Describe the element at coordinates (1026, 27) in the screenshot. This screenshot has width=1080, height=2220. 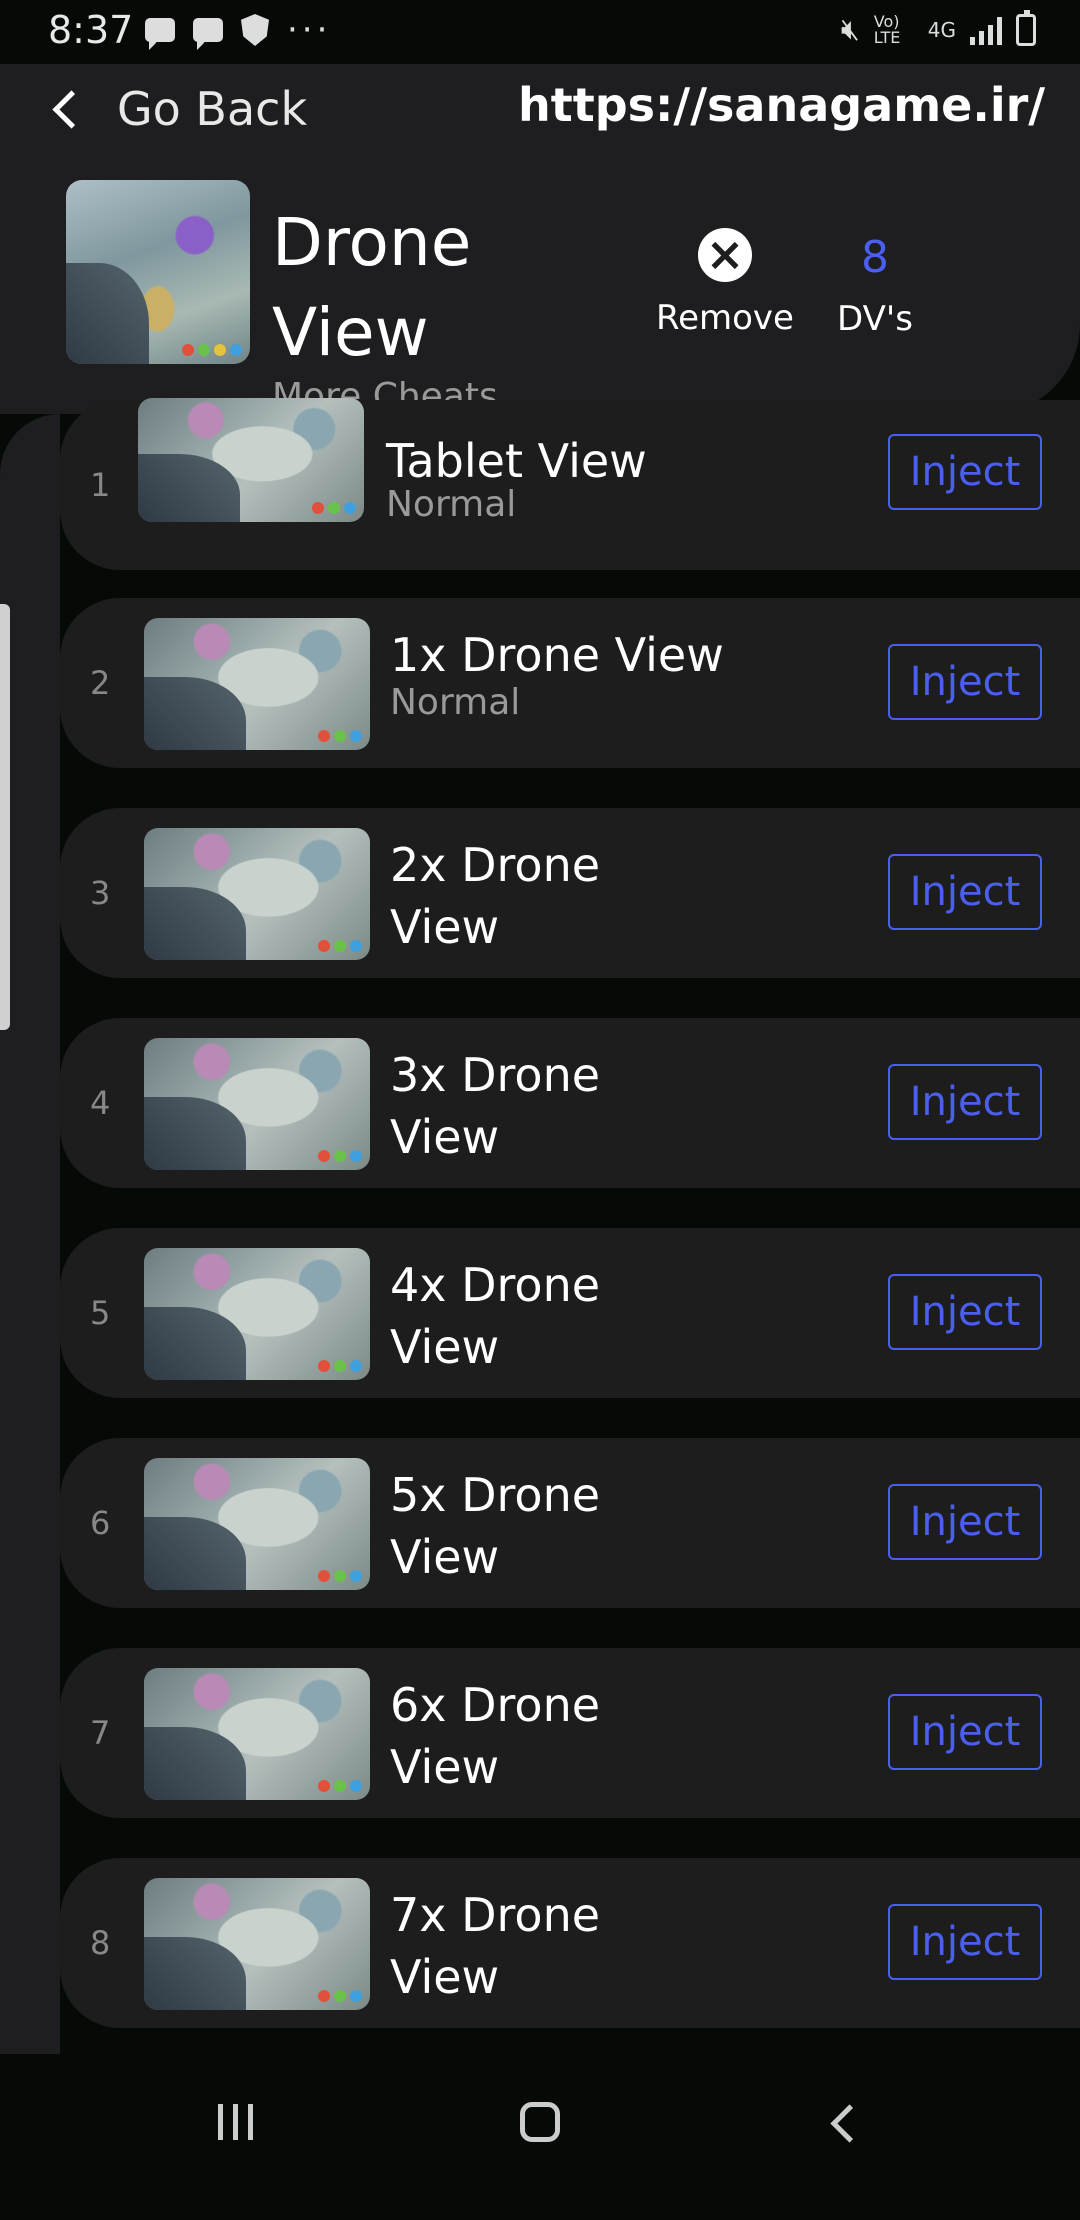
I see `battery-icon` at that location.